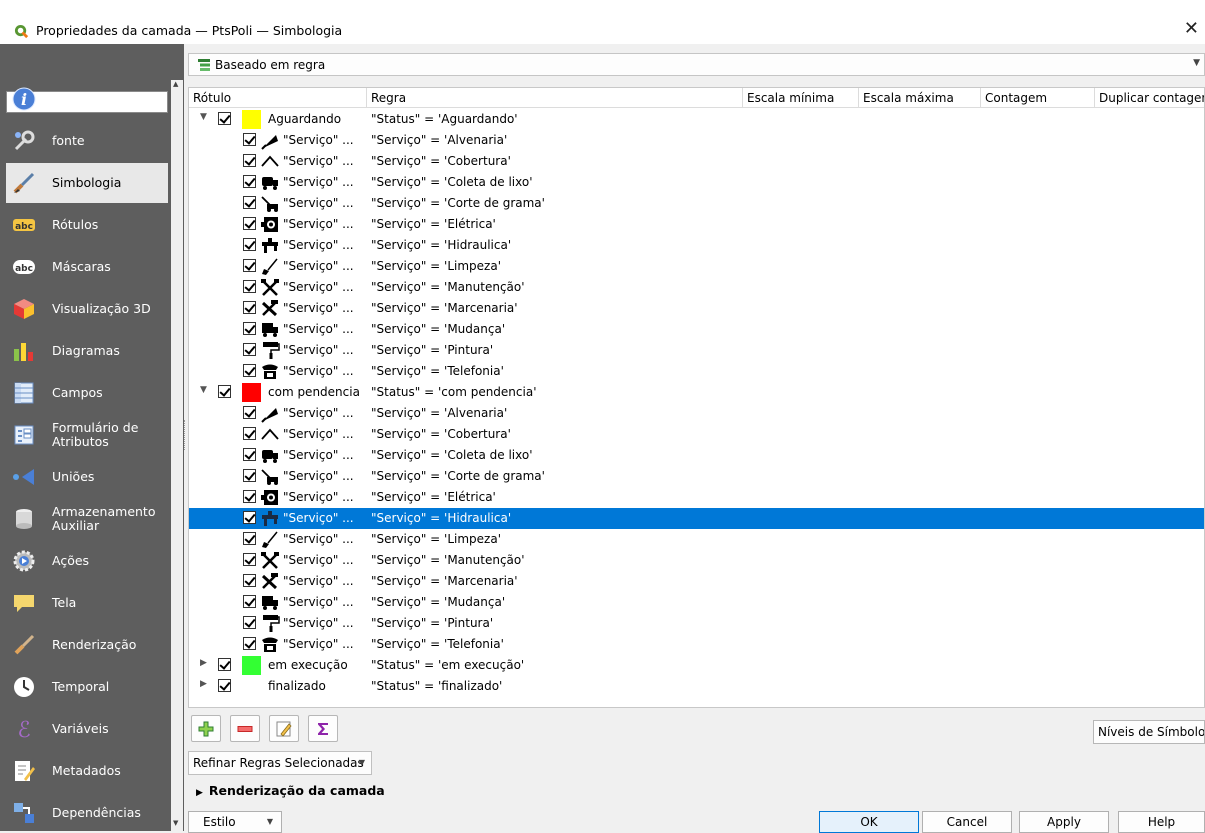 Image resolution: width=1205 pixels, height=833 pixels. I want to click on column-header-count: Contagem, so click(1038, 98).